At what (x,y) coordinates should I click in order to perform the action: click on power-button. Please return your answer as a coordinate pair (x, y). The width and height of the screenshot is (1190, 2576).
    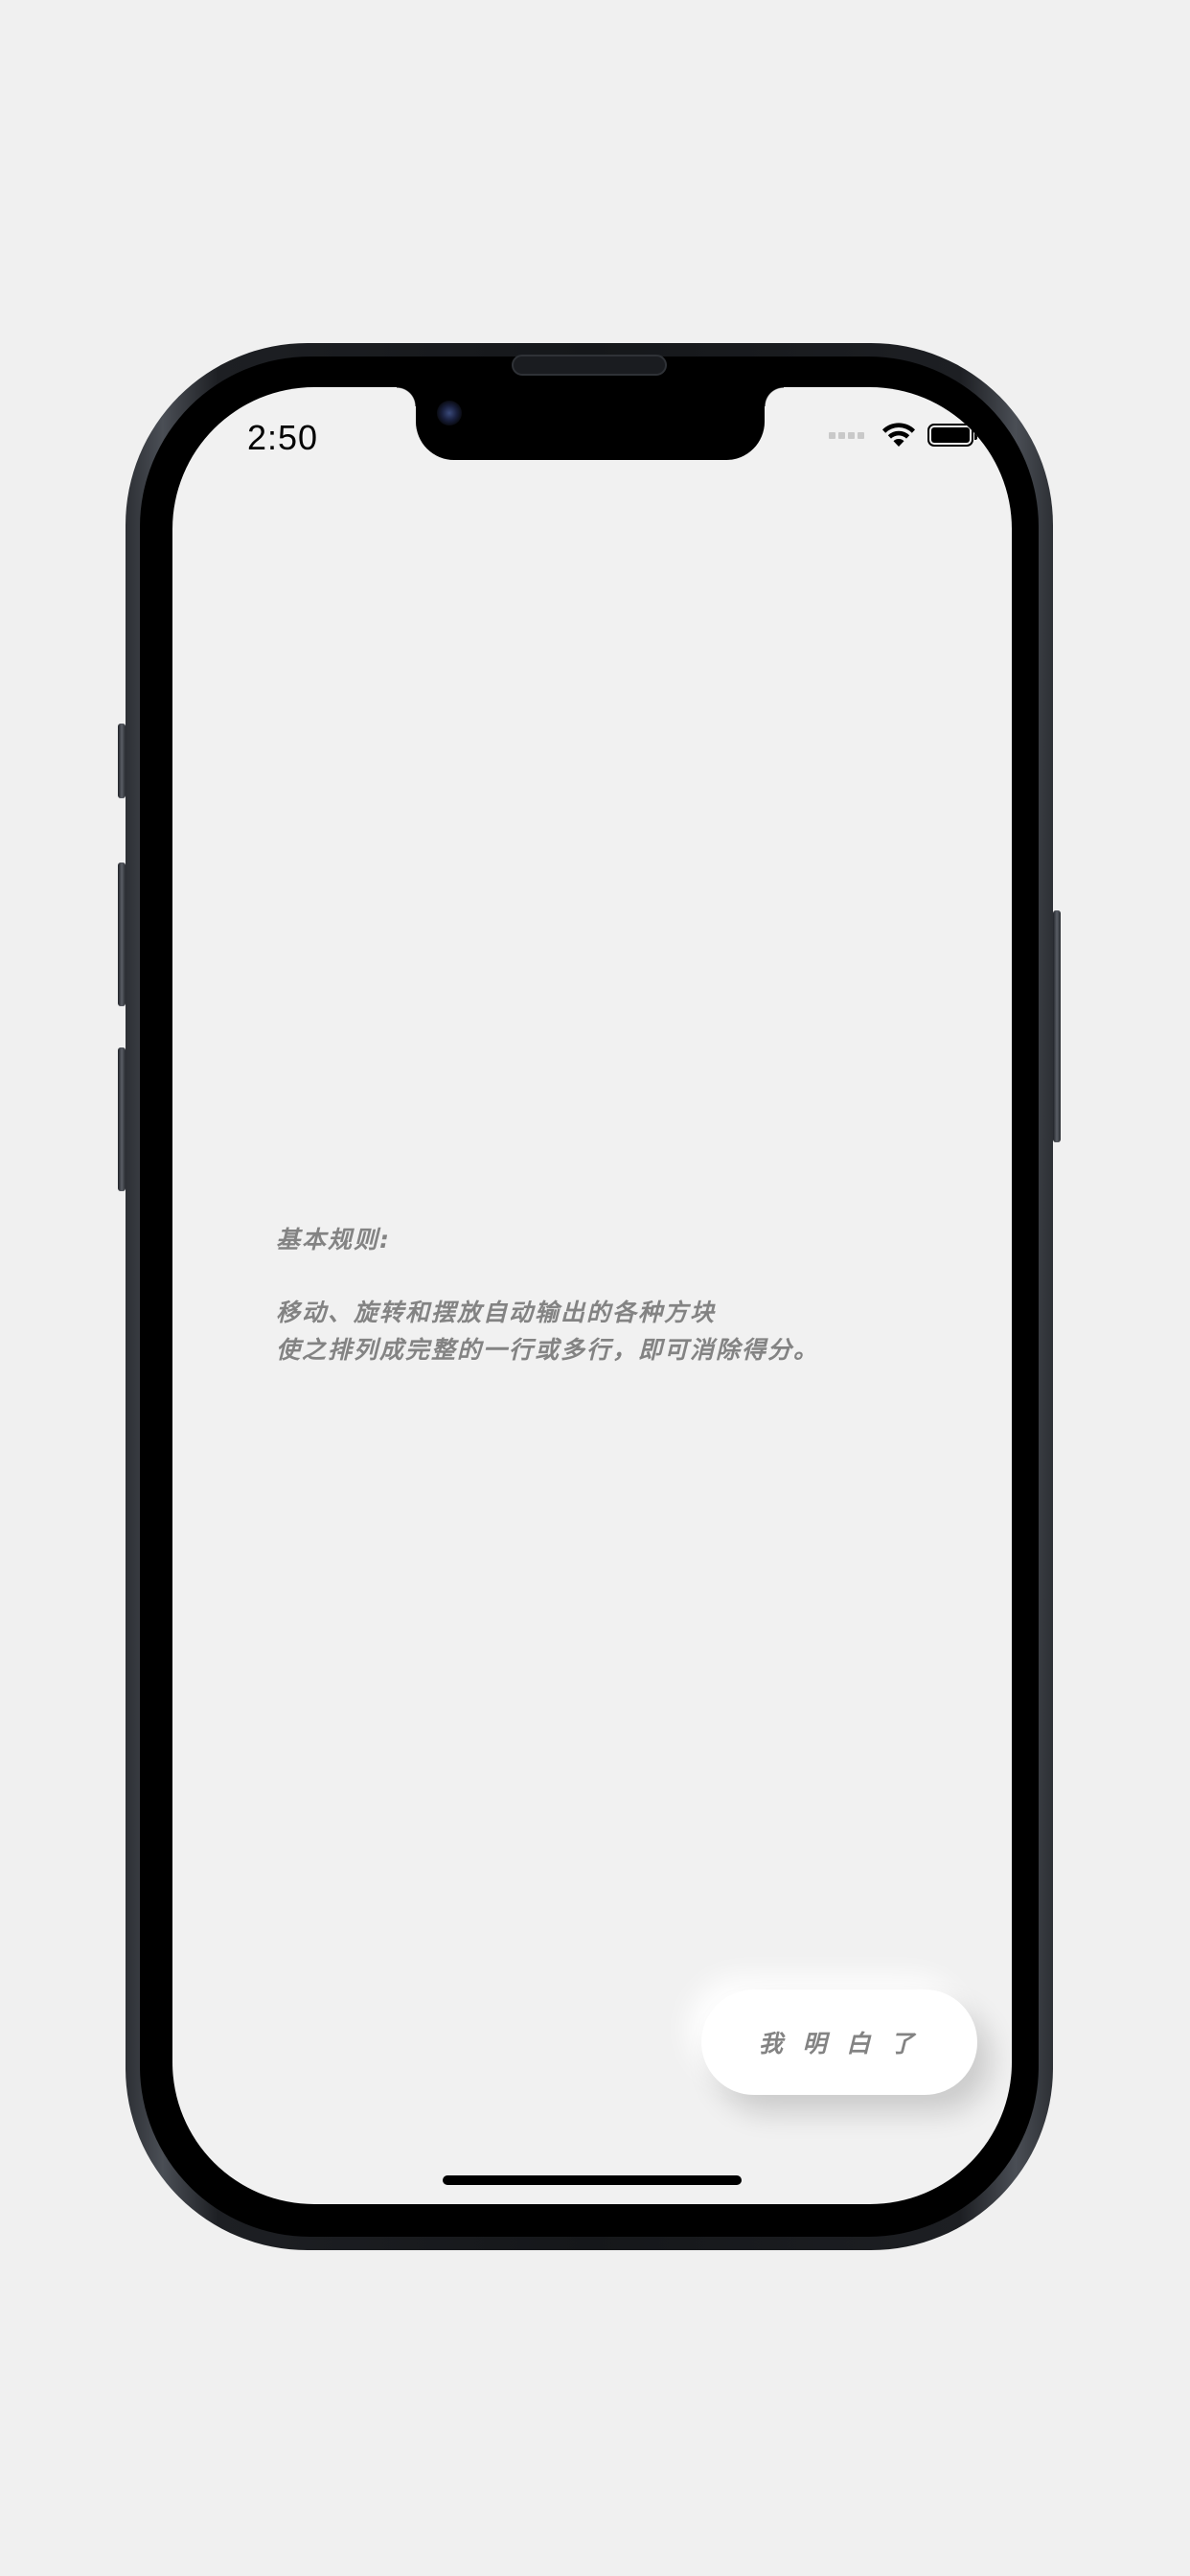
    Looking at the image, I should click on (1057, 1026).